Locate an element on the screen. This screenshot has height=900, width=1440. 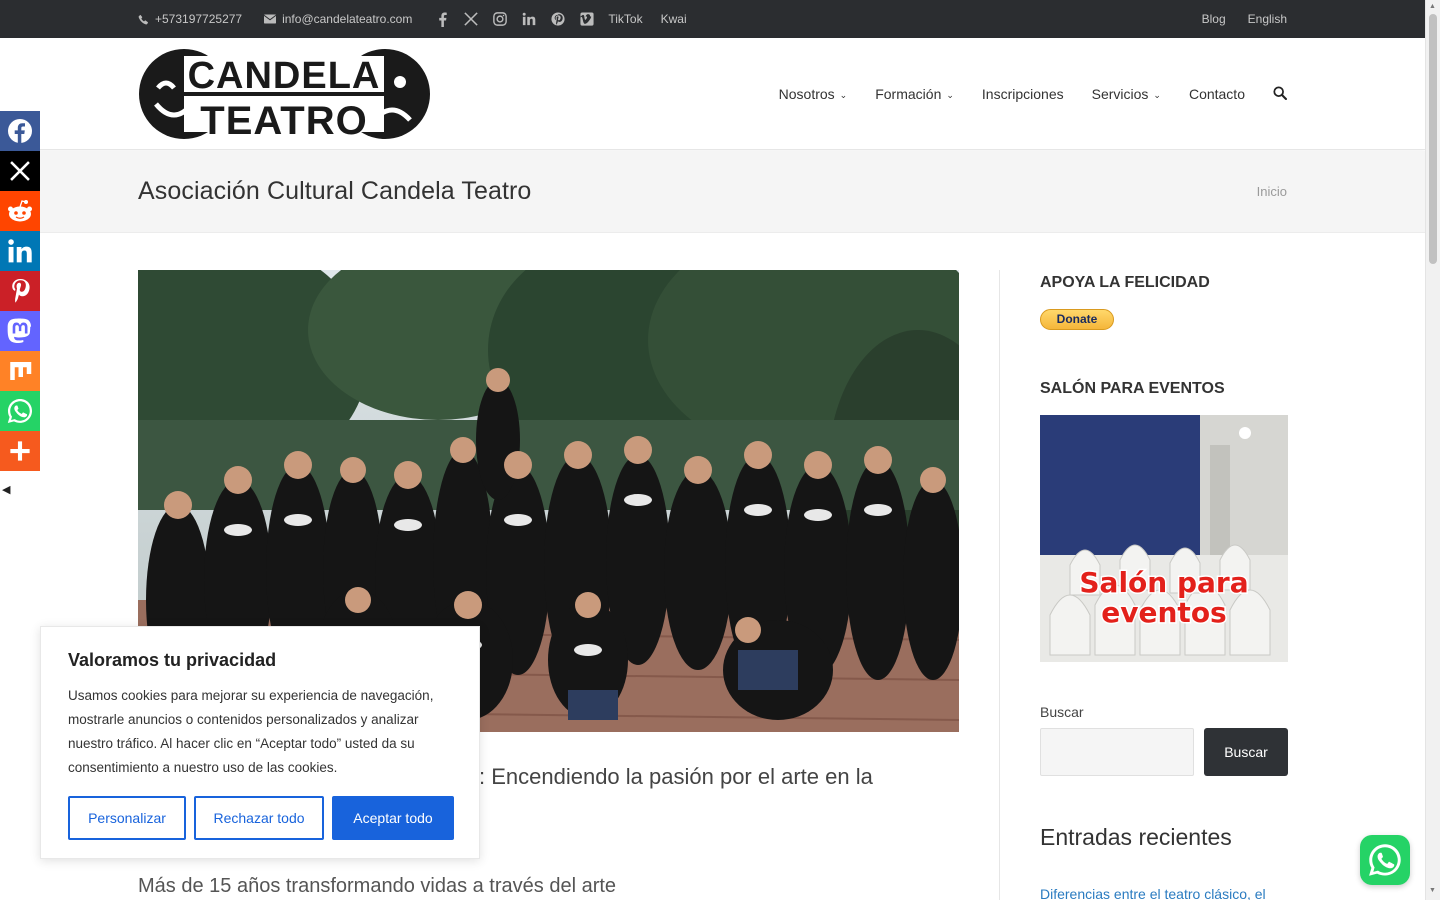
page-scrollbar: ▲ ▼ is located at coordinates (1432, 450).